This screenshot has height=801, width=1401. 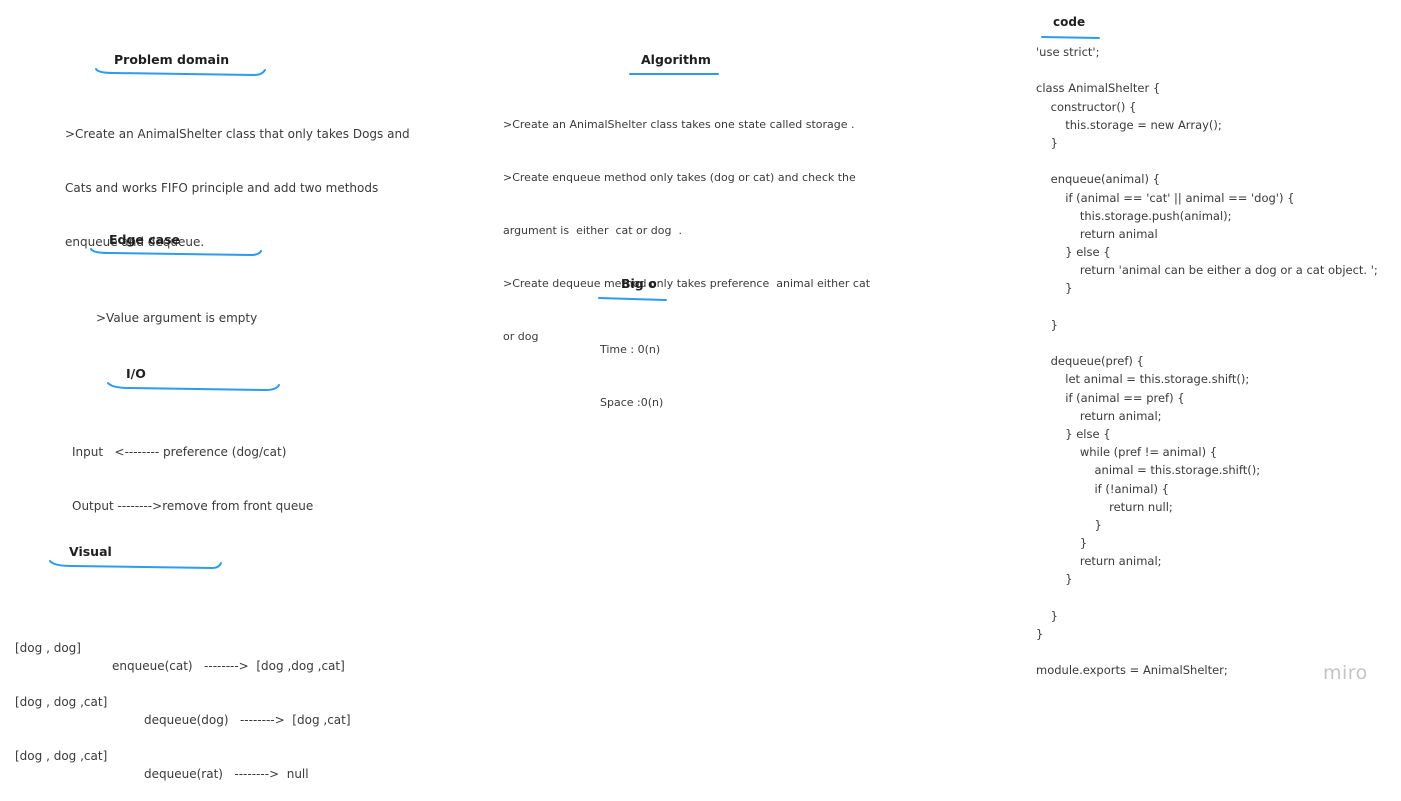 I want to click on code-line: class AnimalShelter {, so click(x=1098, y=88).